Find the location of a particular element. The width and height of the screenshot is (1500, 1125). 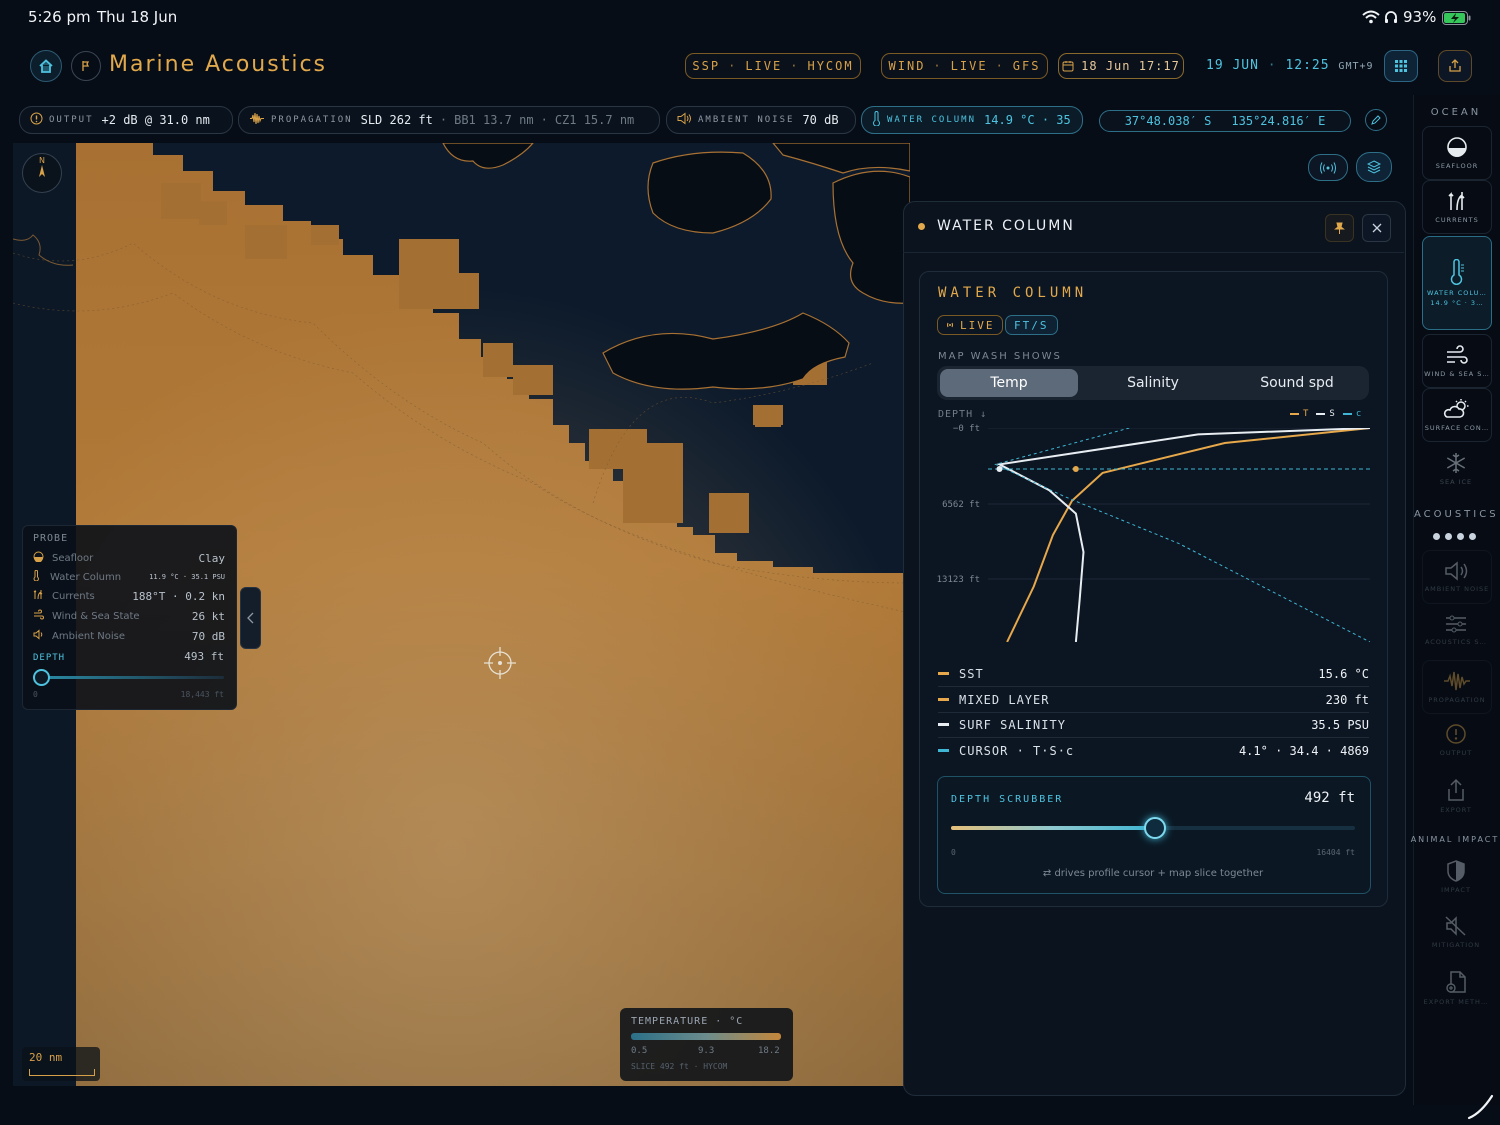

coord-lat: 37°48.038′ S is located at coordinates (1168, 121).